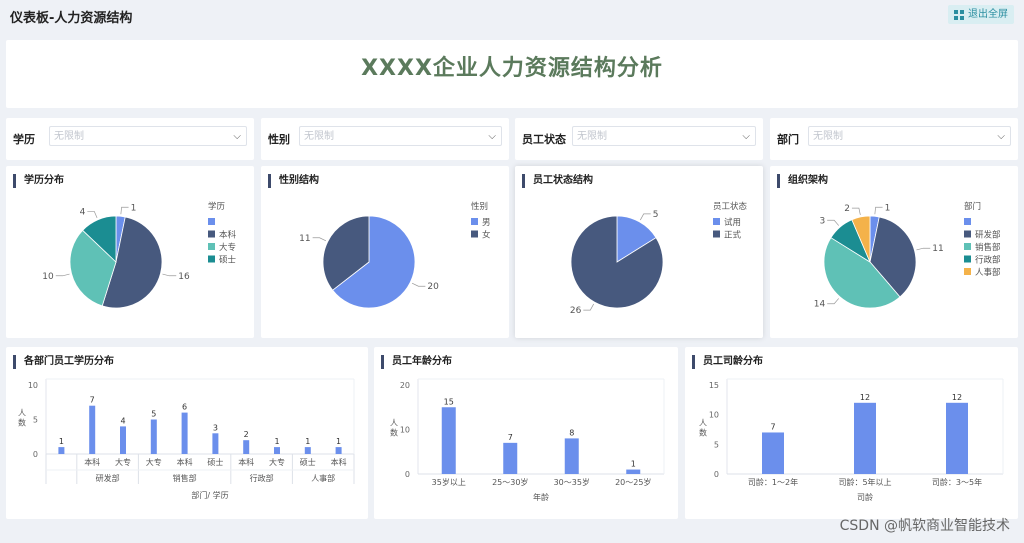 Image resolution: width=1024 pixels, height=543 pixels. I want to click on legend-title: 员工状态, so click(730, 206).